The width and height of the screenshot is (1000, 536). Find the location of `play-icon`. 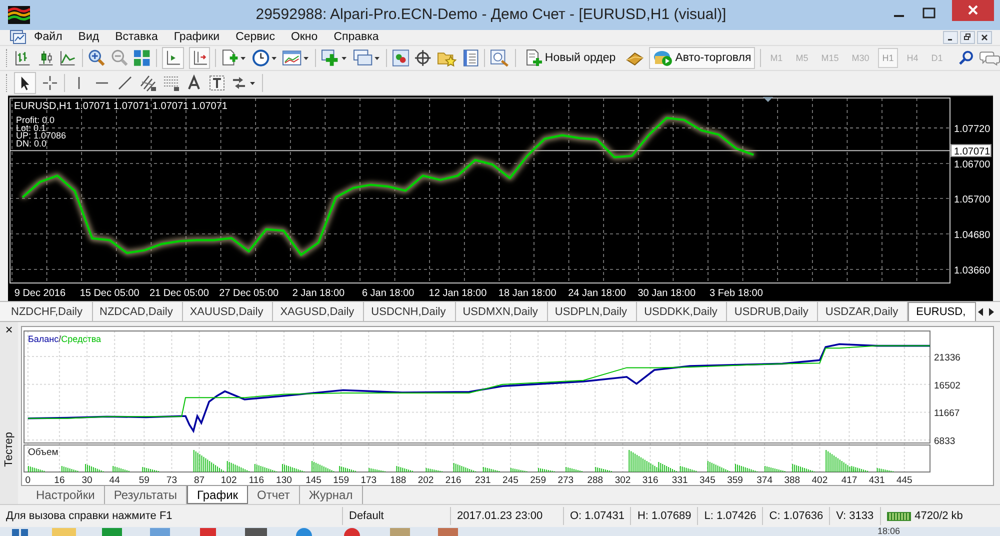

play-icon is located at coordinates (663, 58).